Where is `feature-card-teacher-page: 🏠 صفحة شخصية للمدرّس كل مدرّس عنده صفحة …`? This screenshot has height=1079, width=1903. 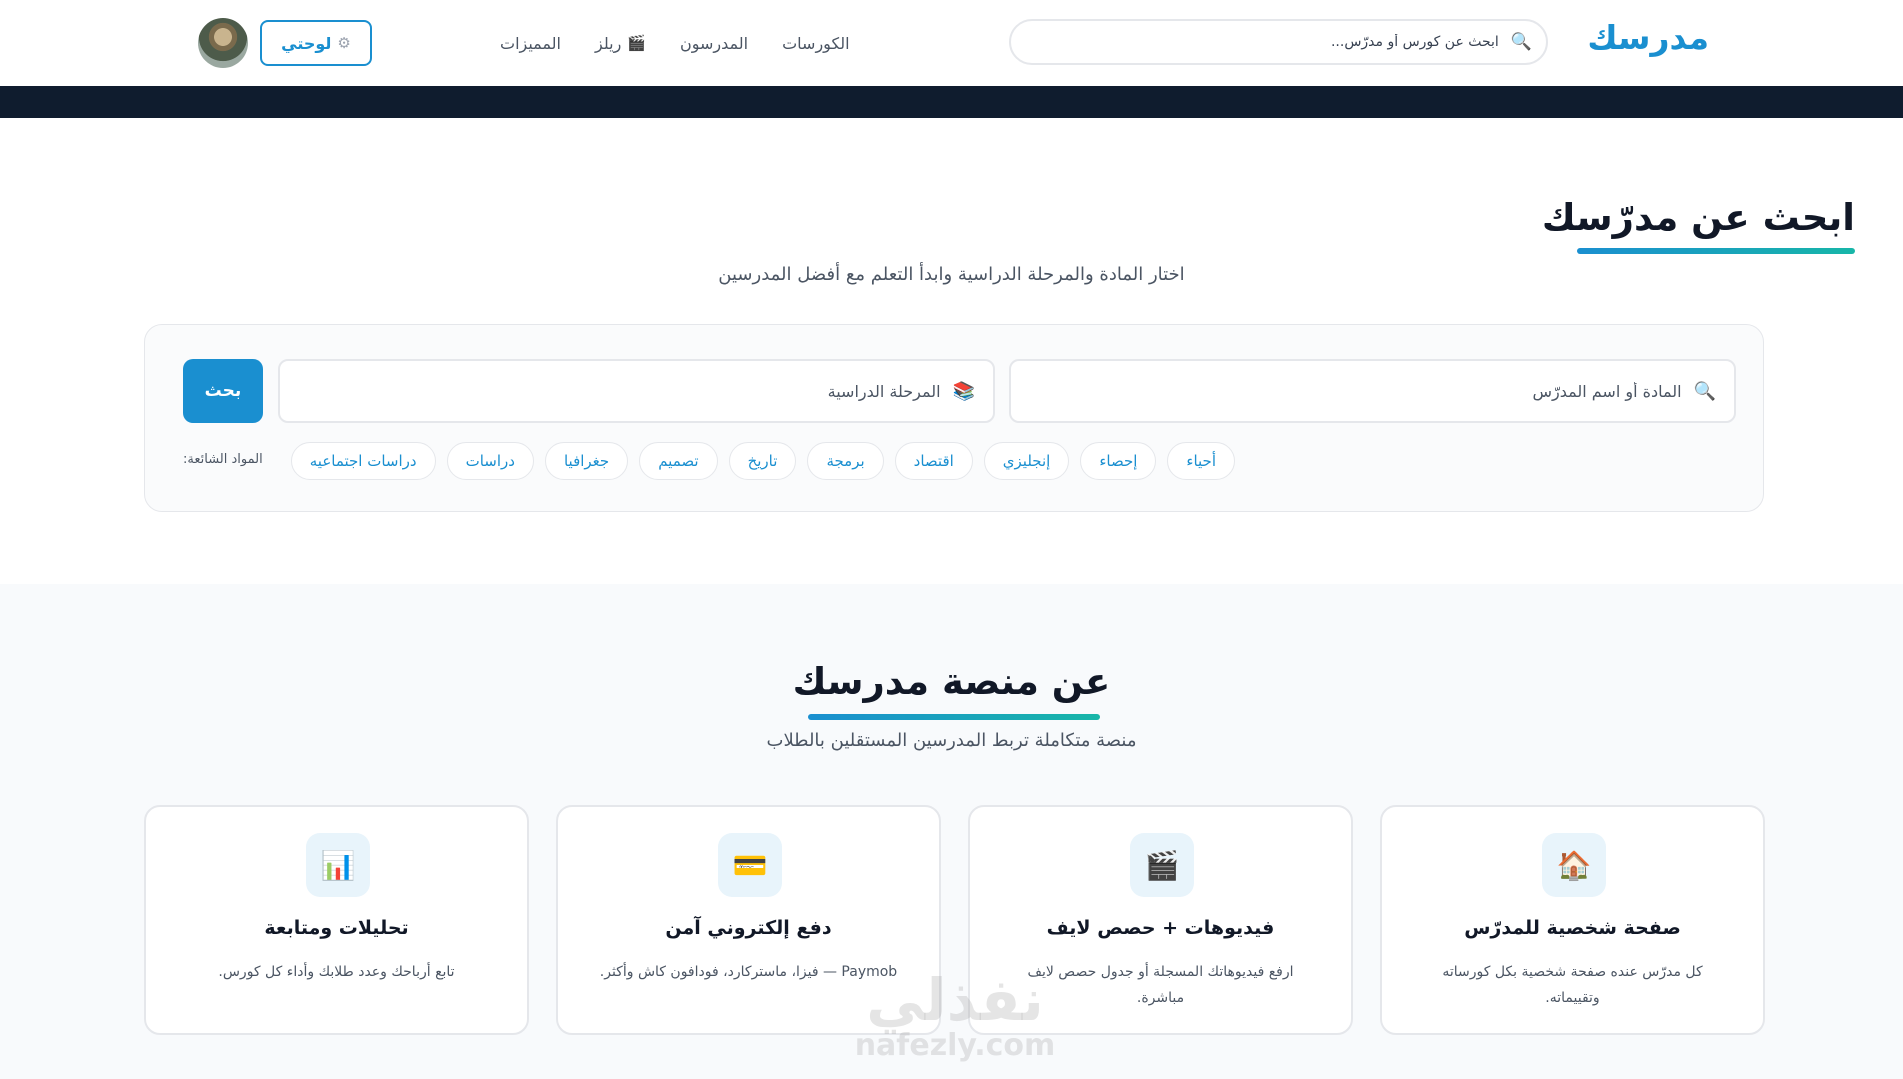
feature-card-teacher-page: 🏠 صفحة شخصية للمدرّس كل مدرّس عنده صفحة … is located at coordinates (1572, 920).